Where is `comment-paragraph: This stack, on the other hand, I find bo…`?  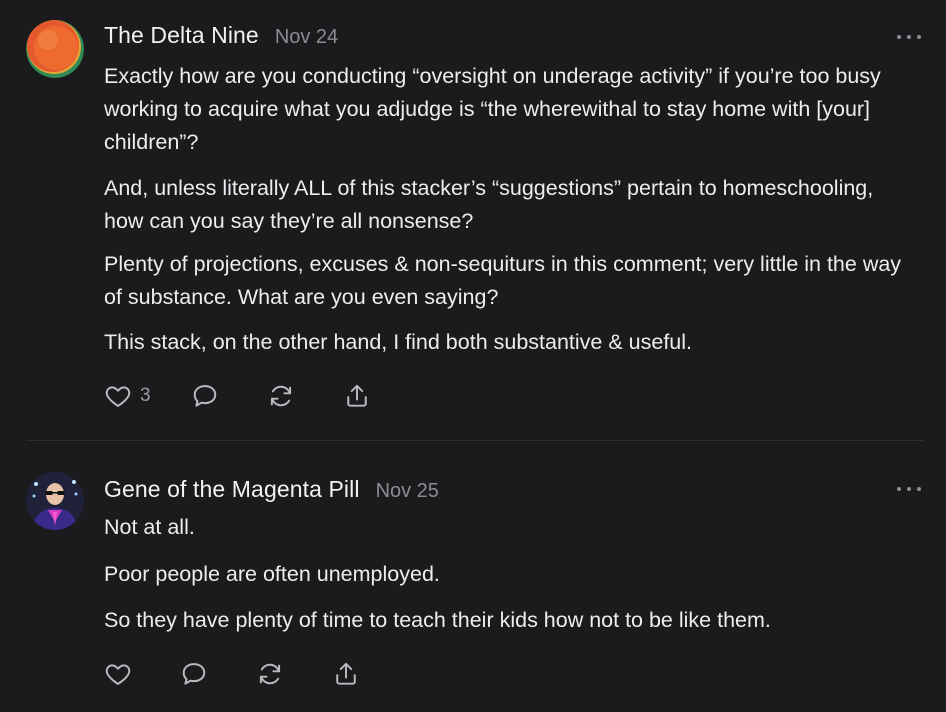 comment-paragraph: This stack, on the other hand, I find bo… is located at coordinates (398, 342).